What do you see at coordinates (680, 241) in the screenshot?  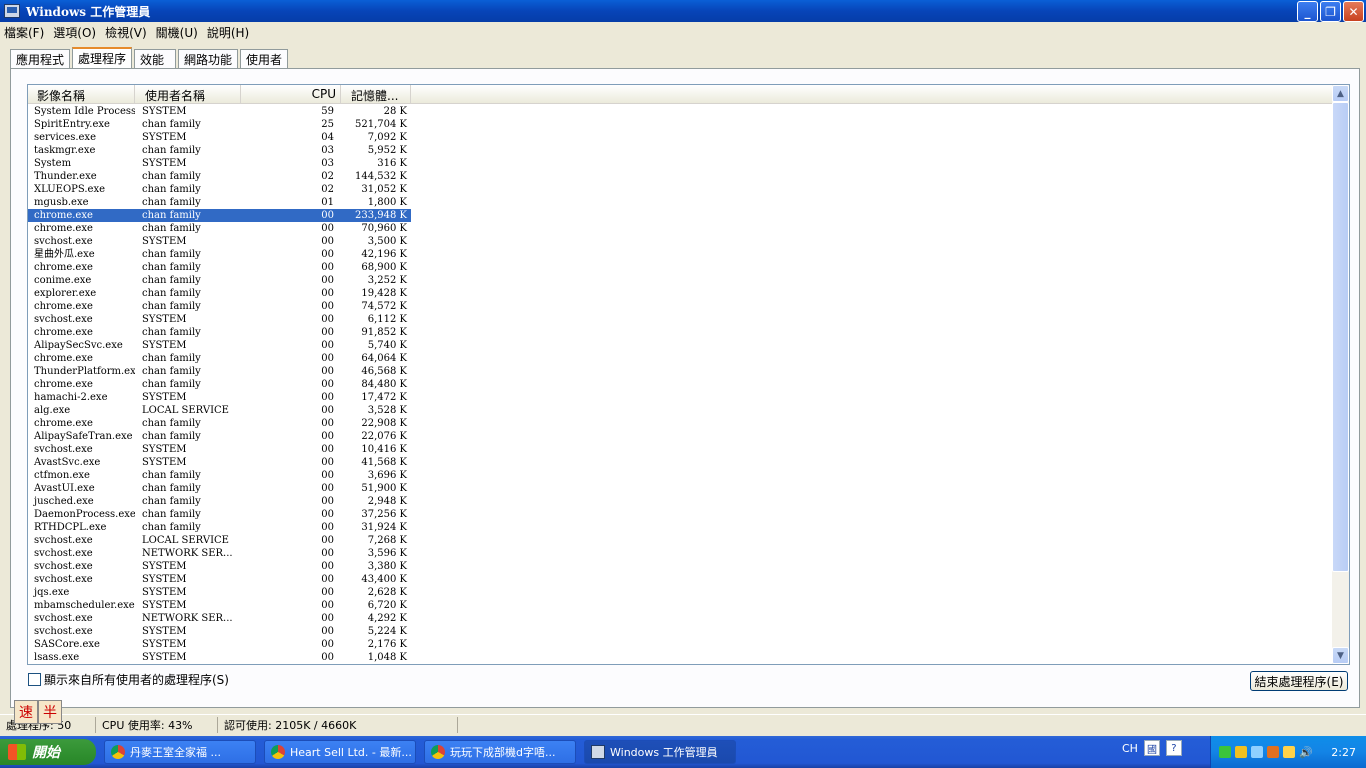 I see `table-row: svchost.exe SYSTEM 00 3,500 K` at bounding box center [680, 241].